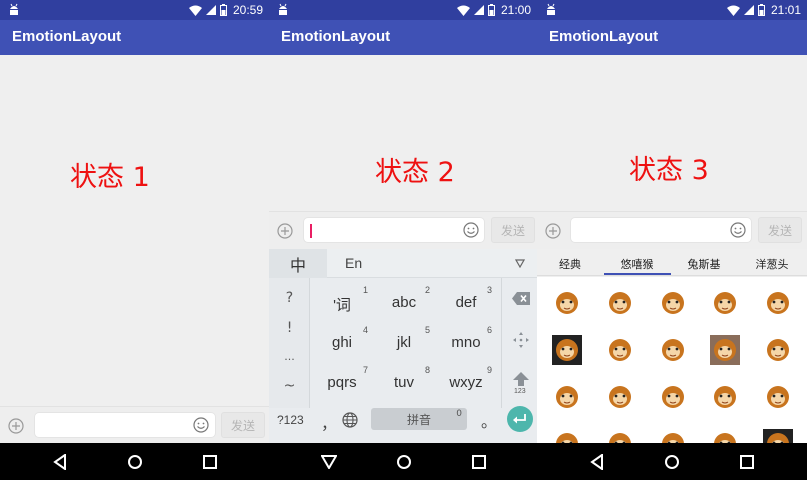 This screenshot has height=480, width=807. I want to click on app-bar: EmotionLayout, so click(134, 37).